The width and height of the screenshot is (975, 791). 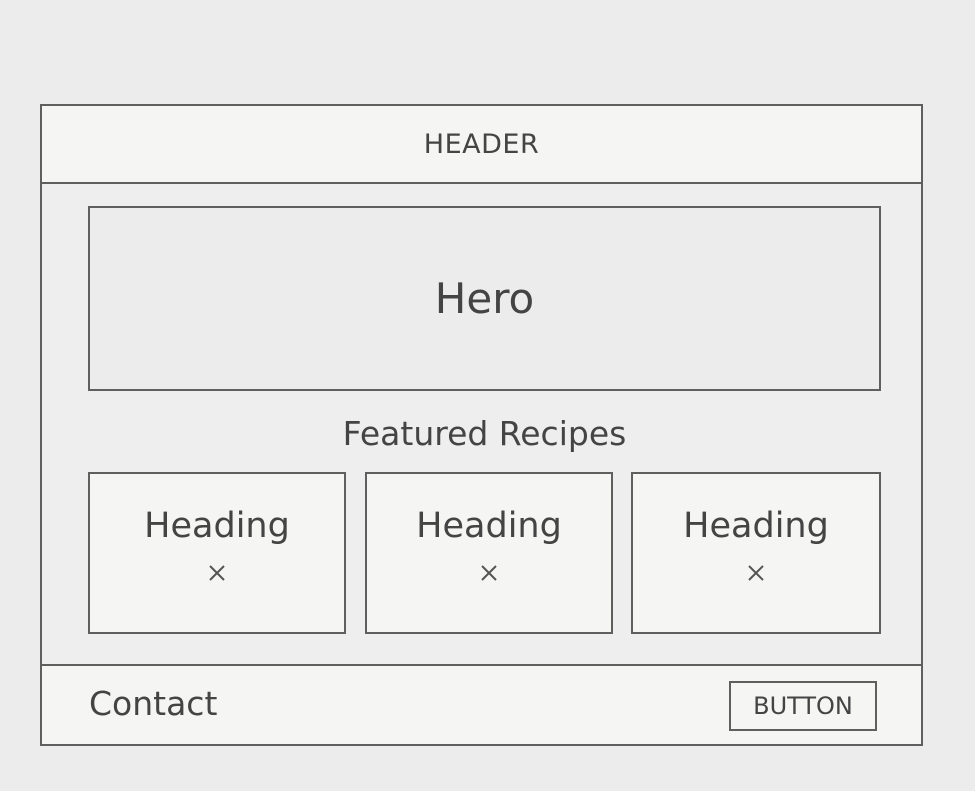 I want to click on hero-label: Hero, so click(x=484, y=298).